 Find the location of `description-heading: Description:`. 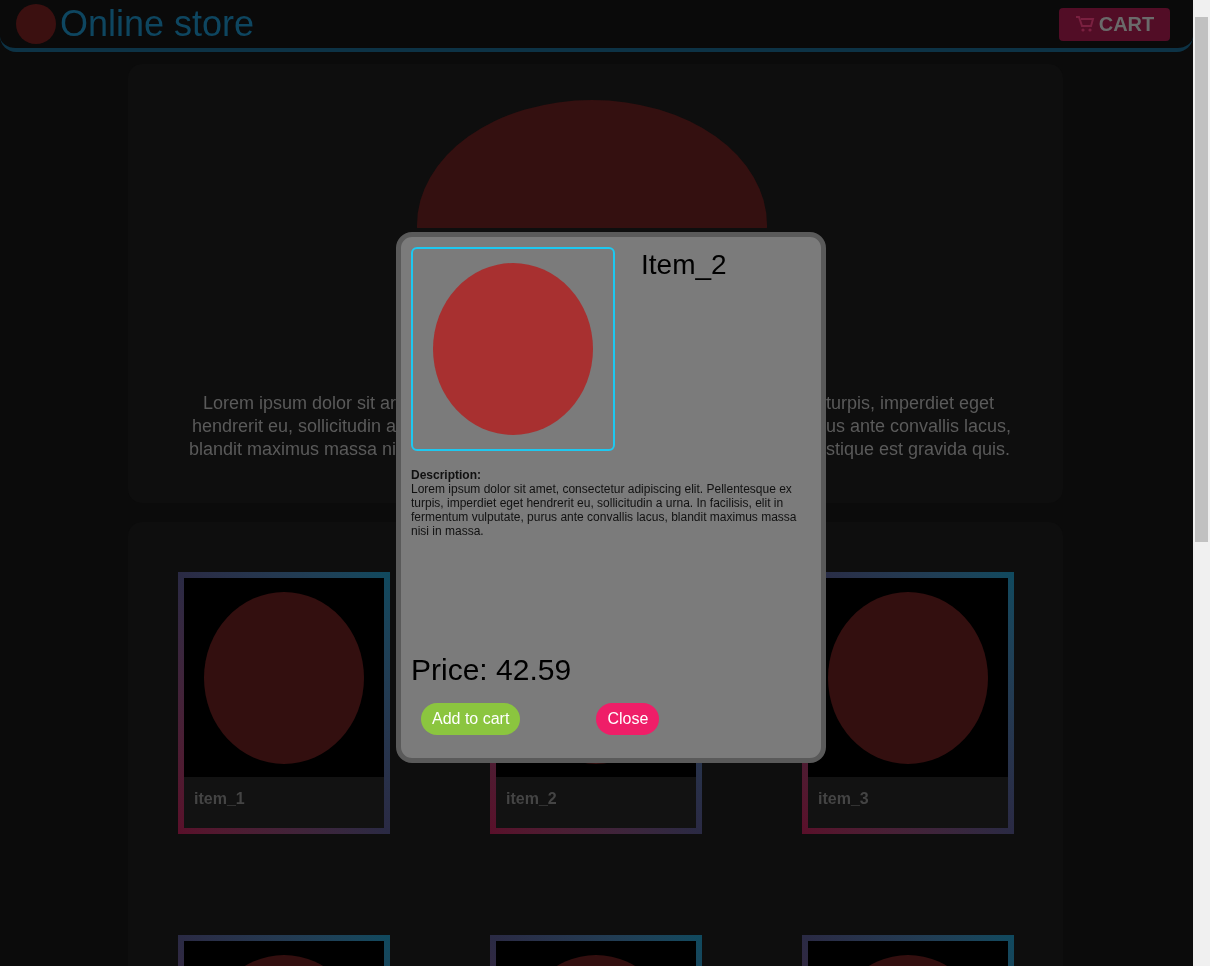

description-heading: Description: is located at coordinates (446, 475).